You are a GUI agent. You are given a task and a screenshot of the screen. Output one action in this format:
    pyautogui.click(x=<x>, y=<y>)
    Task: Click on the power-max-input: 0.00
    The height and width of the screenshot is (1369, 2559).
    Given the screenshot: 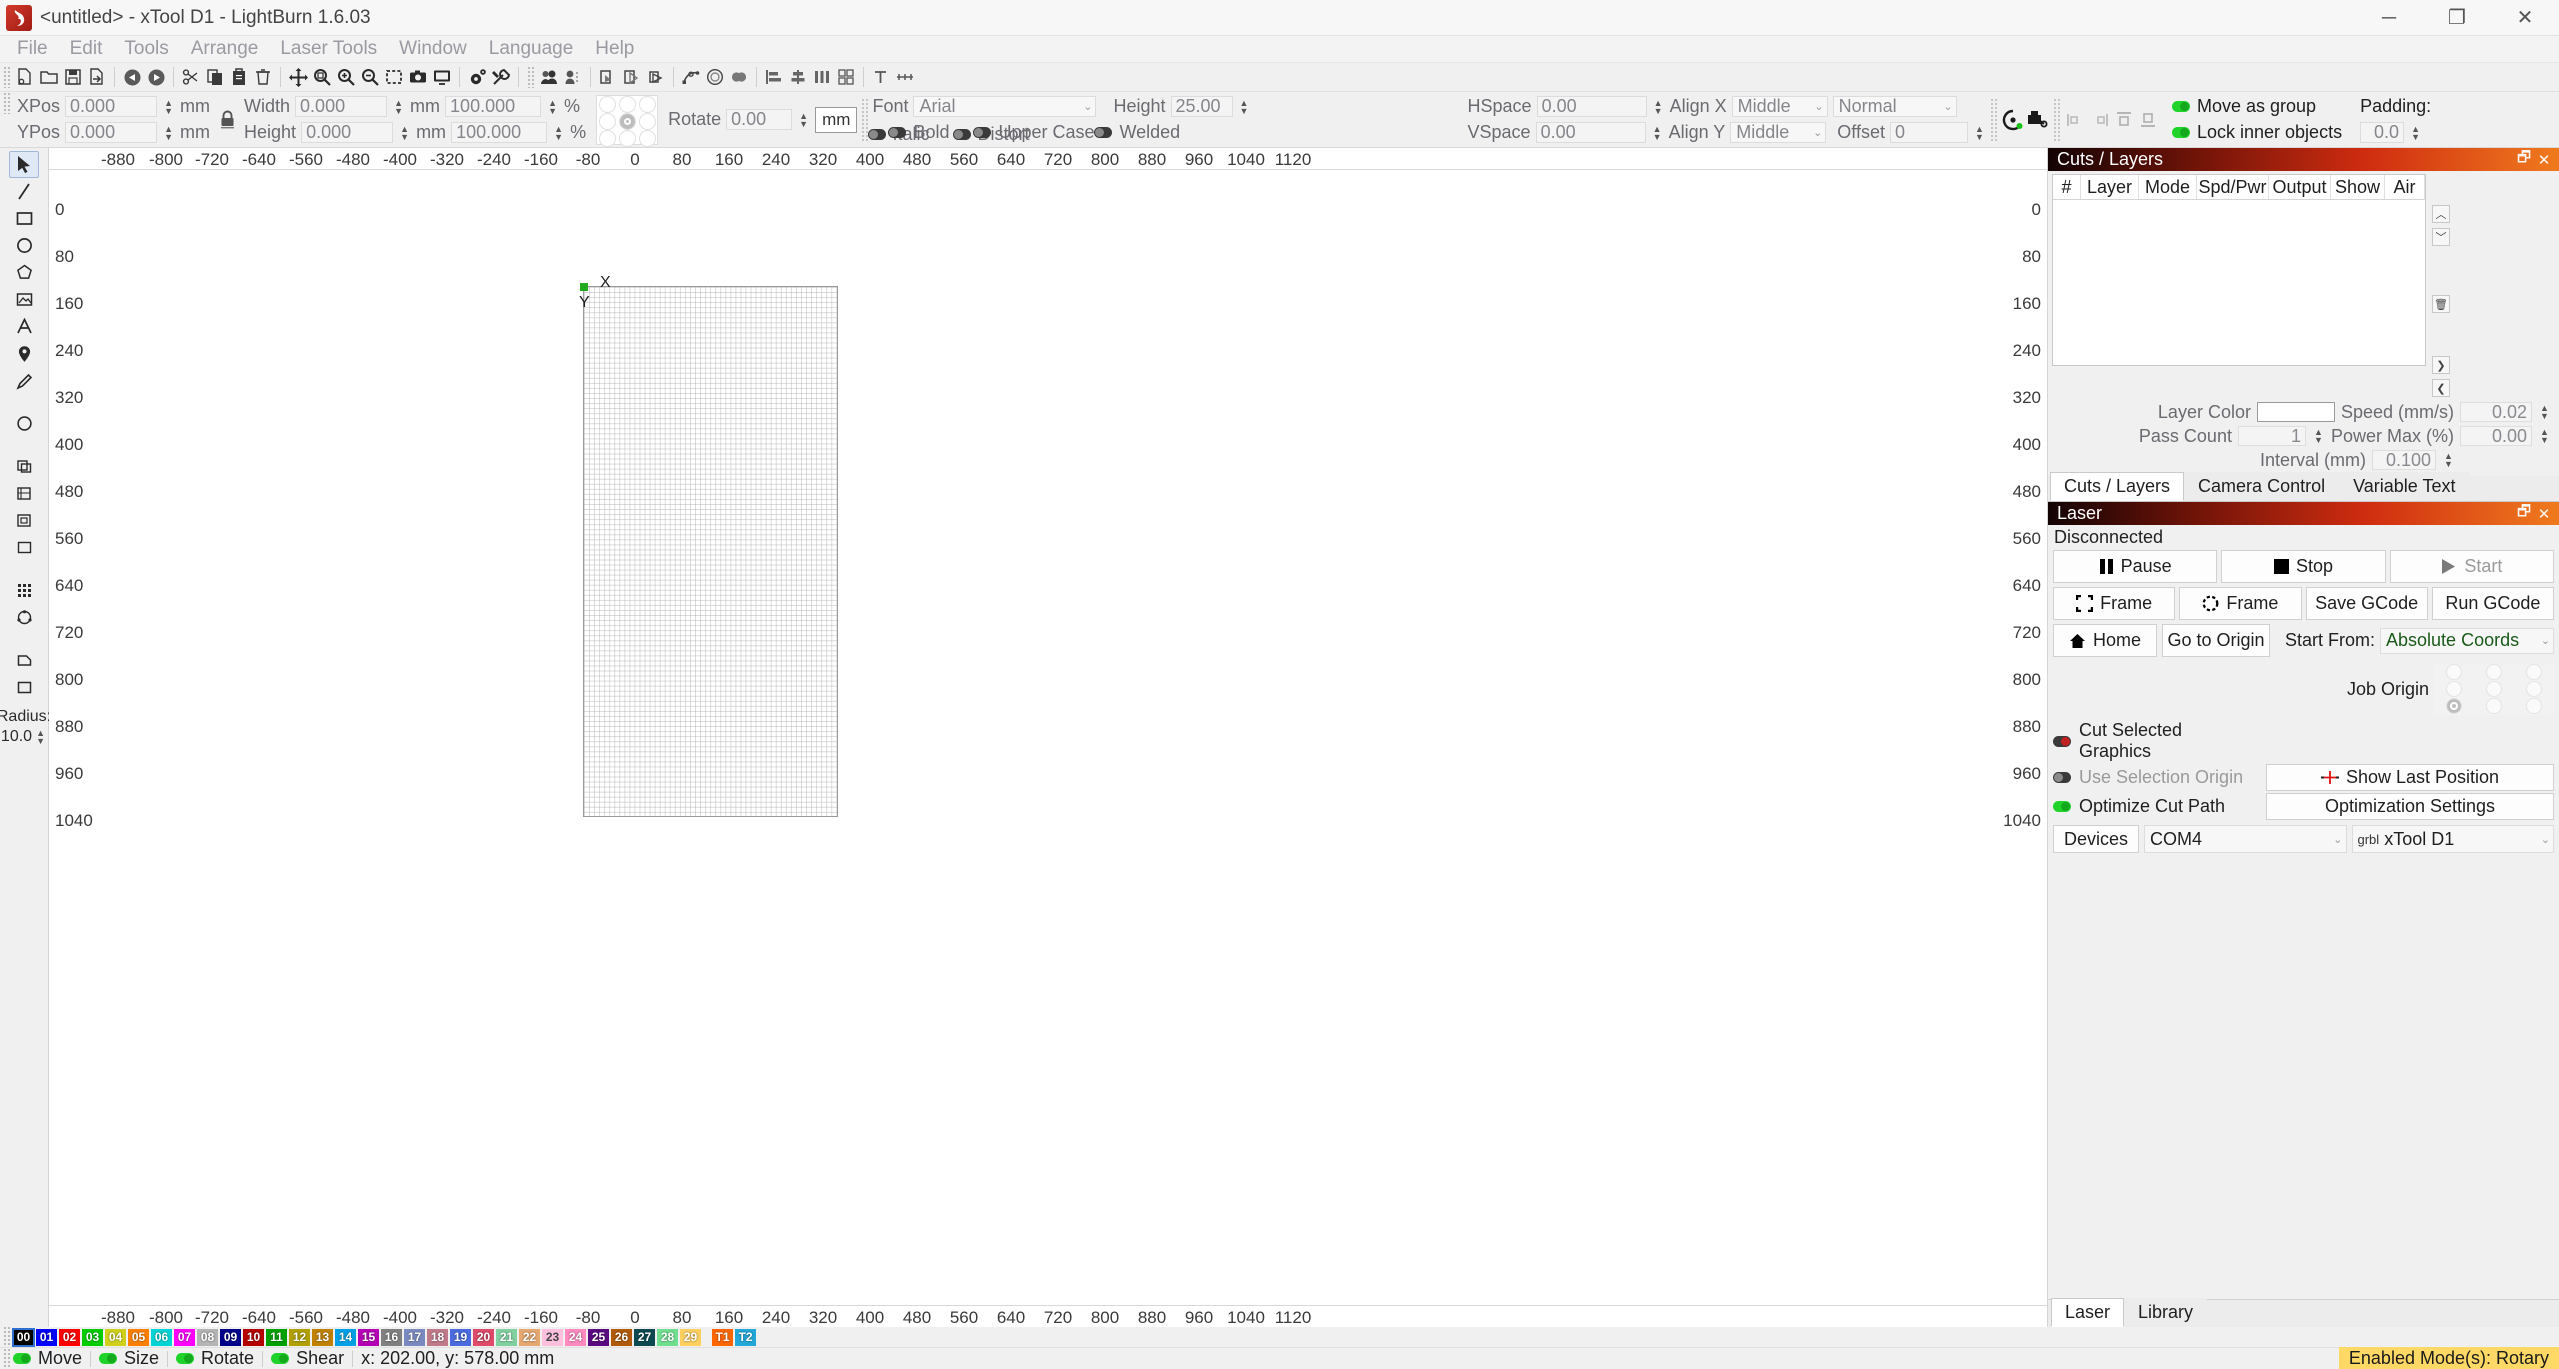 What is the action you would take?
    pyautogui.click(x=2496, y=436)
    